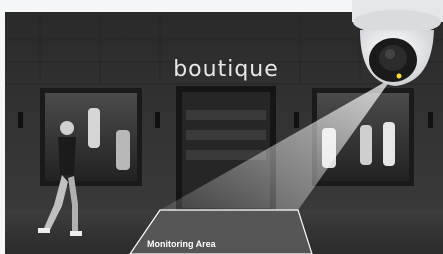 This screenshot has width=443, height=254. What do you see at coordinates (399, 76) in the screenshot?
I see `led-indicator` at bounding box center [399, 76].